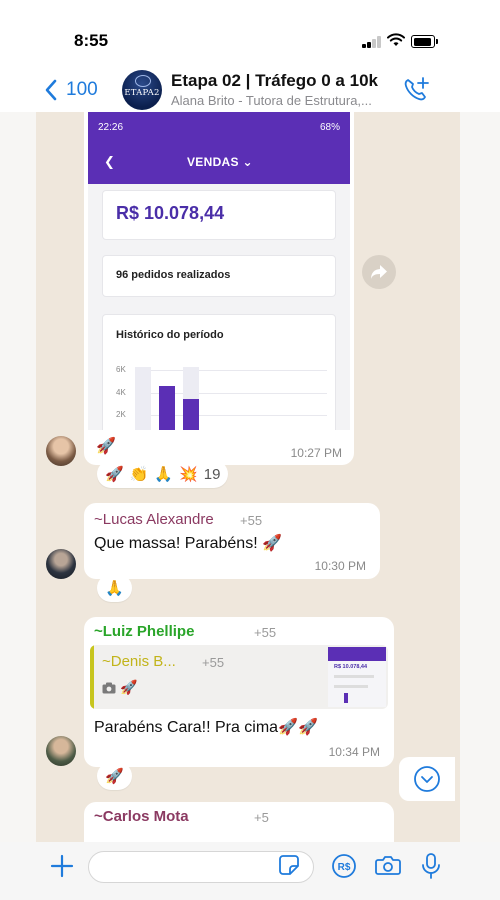  I want to click on battery-icon, so click(424, 41).